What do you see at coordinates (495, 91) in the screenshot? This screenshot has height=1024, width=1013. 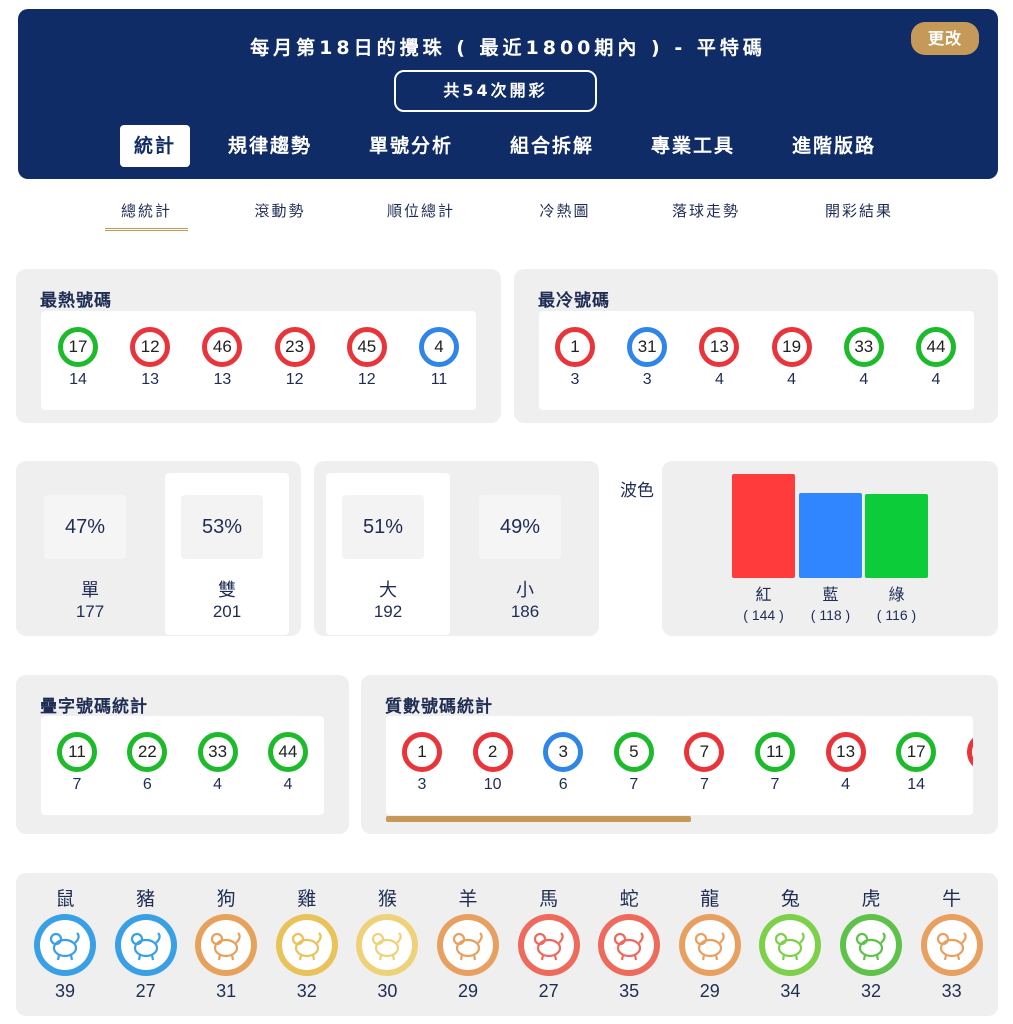 I see `draw-count-button: 共54次開彩` at bounding box center [495, 91].